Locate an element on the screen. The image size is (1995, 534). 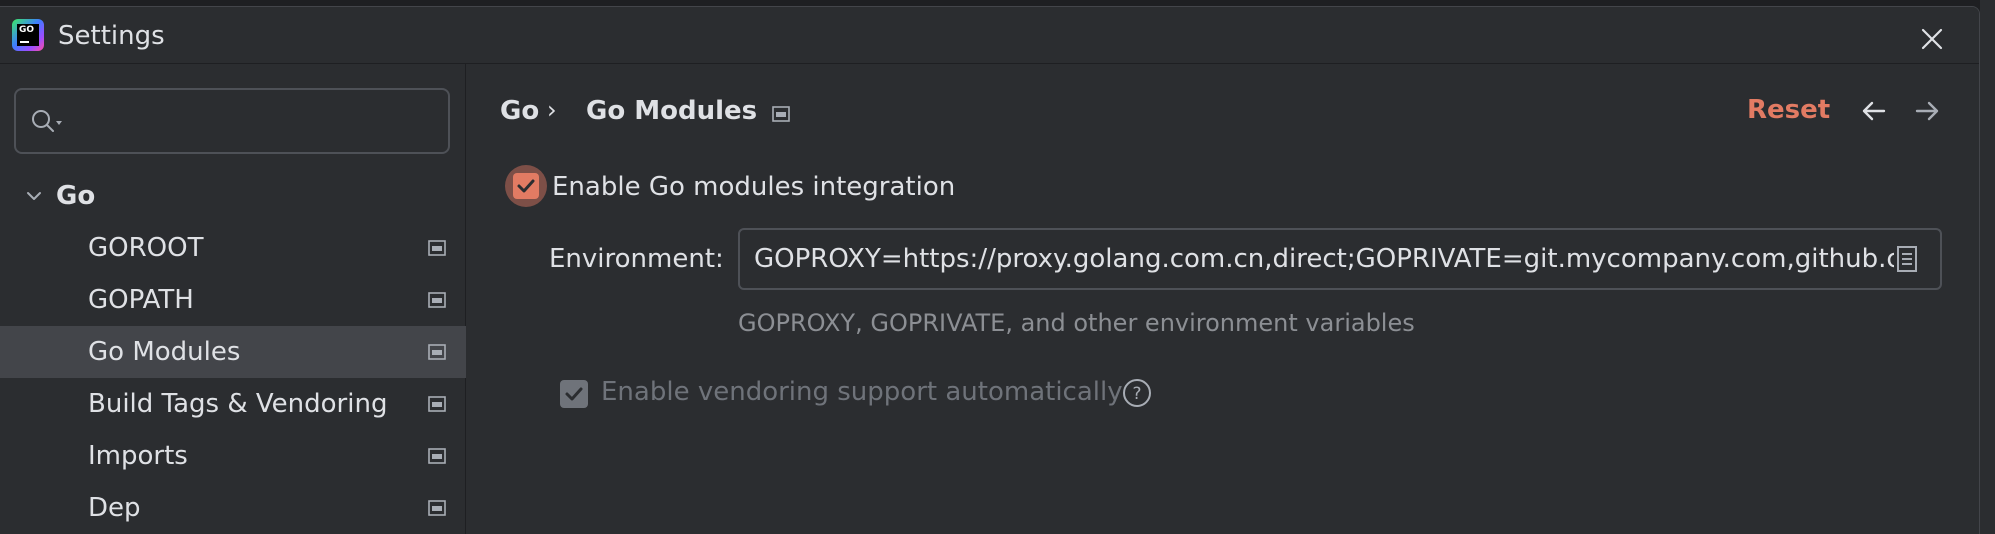
breadcrumb-go: Go is located at coordinates (519, 111).